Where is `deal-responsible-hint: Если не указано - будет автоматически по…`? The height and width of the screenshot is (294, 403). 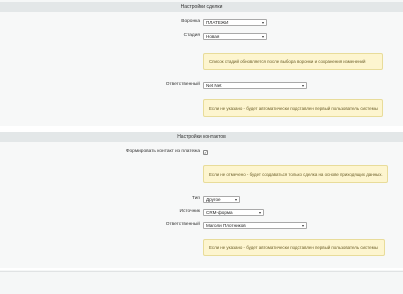 deal-responsible-hint: Если не указано - будет автоматически по… is located at coordinates (293, 108).